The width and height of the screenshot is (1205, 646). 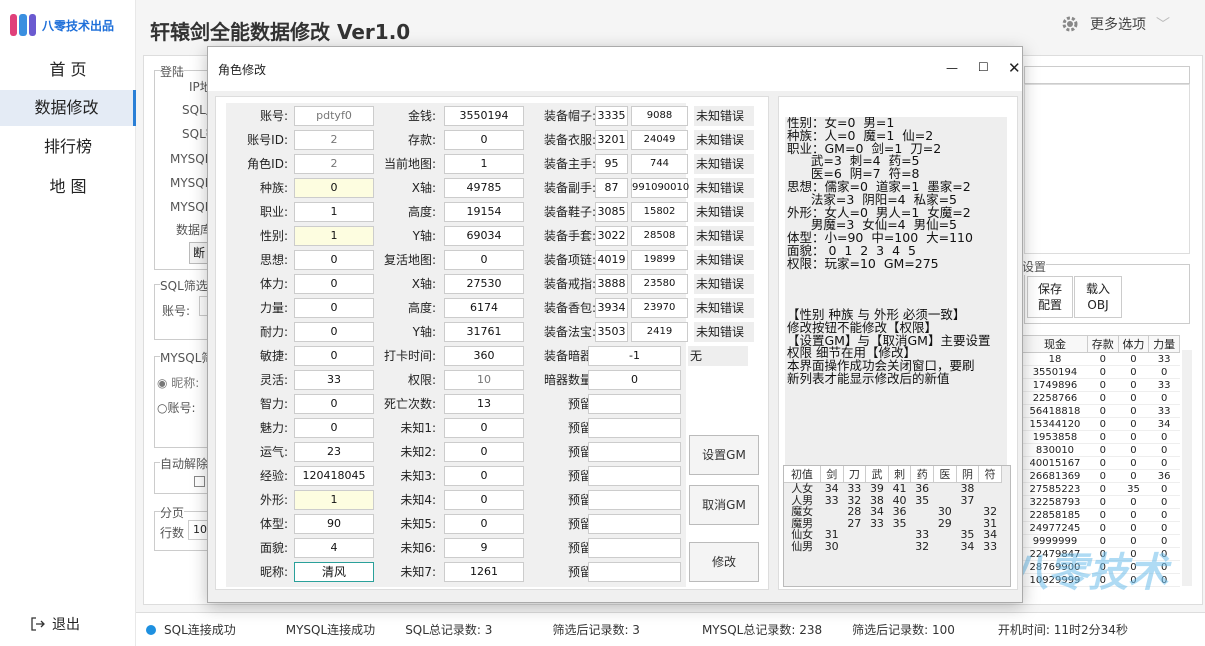 I want to click on field-input: 9, so click(x=484, y=548).